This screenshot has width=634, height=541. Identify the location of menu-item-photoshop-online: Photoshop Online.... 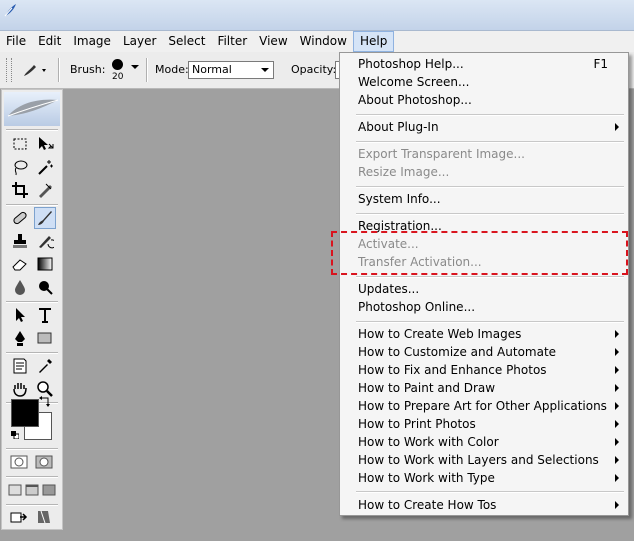
(484, 307).